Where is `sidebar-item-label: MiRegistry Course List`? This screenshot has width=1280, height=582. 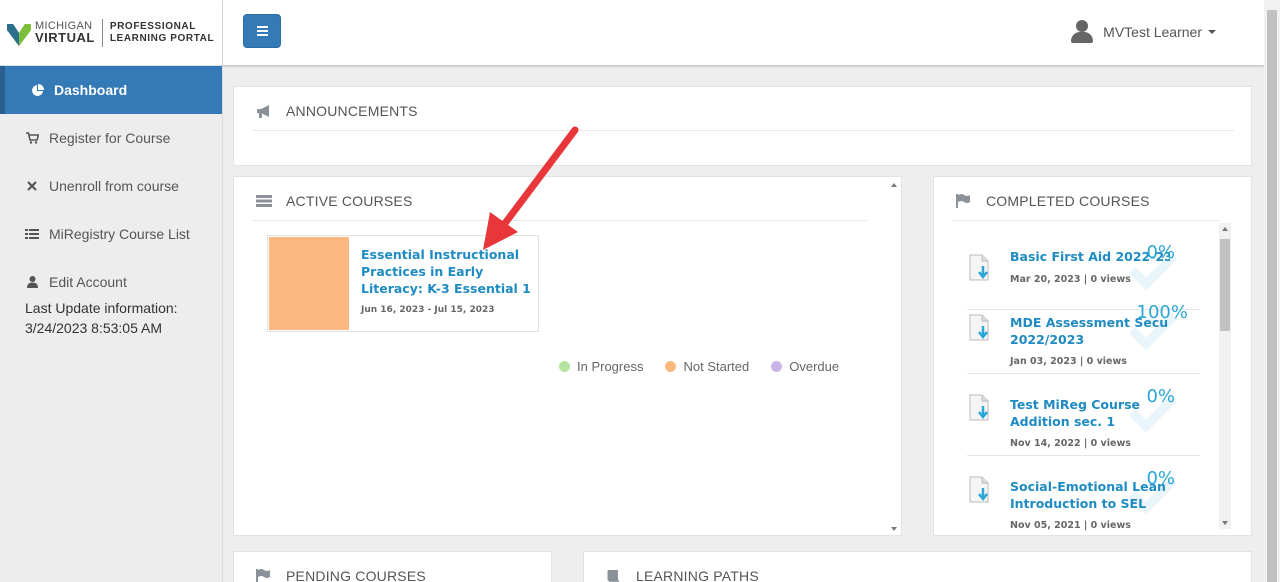
sidebar-item-label: MiRegistry Course List is located at coordinates (119, 234).